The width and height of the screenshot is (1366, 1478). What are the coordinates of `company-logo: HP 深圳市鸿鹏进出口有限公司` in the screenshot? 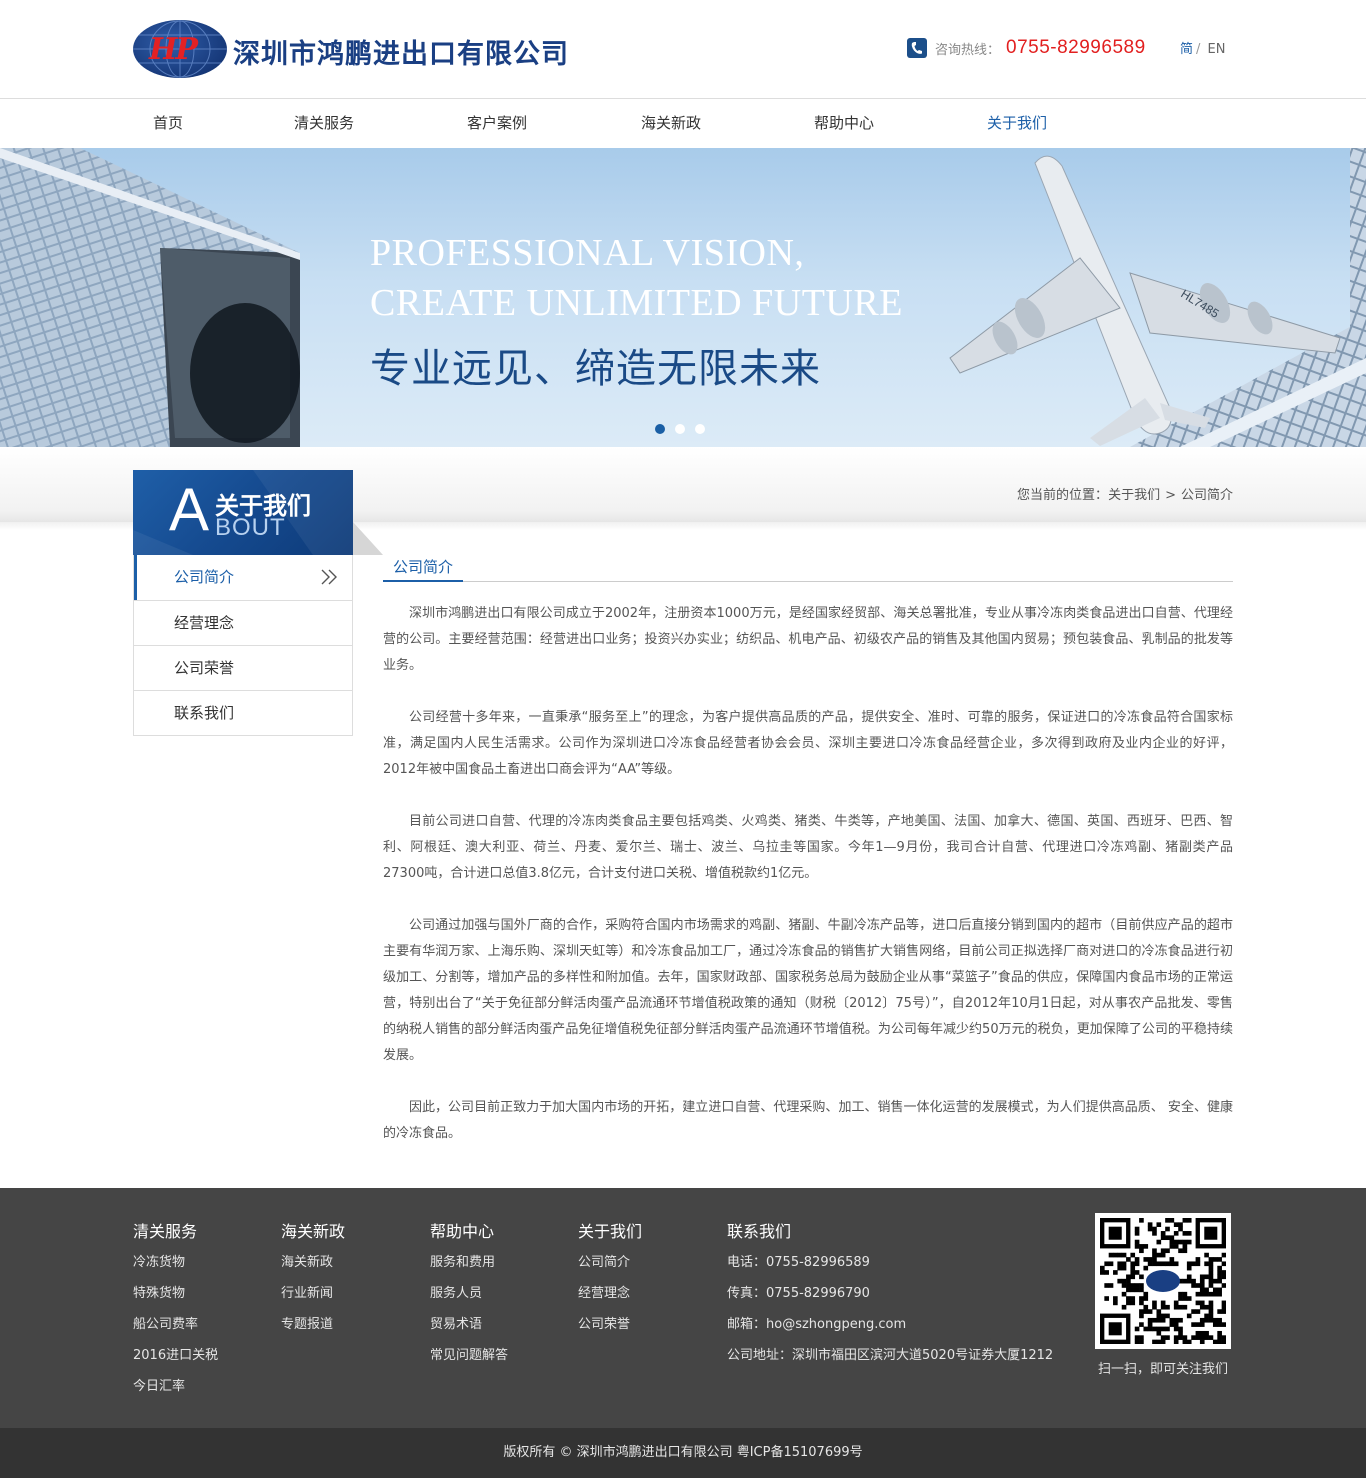 It's located at (363, 49).